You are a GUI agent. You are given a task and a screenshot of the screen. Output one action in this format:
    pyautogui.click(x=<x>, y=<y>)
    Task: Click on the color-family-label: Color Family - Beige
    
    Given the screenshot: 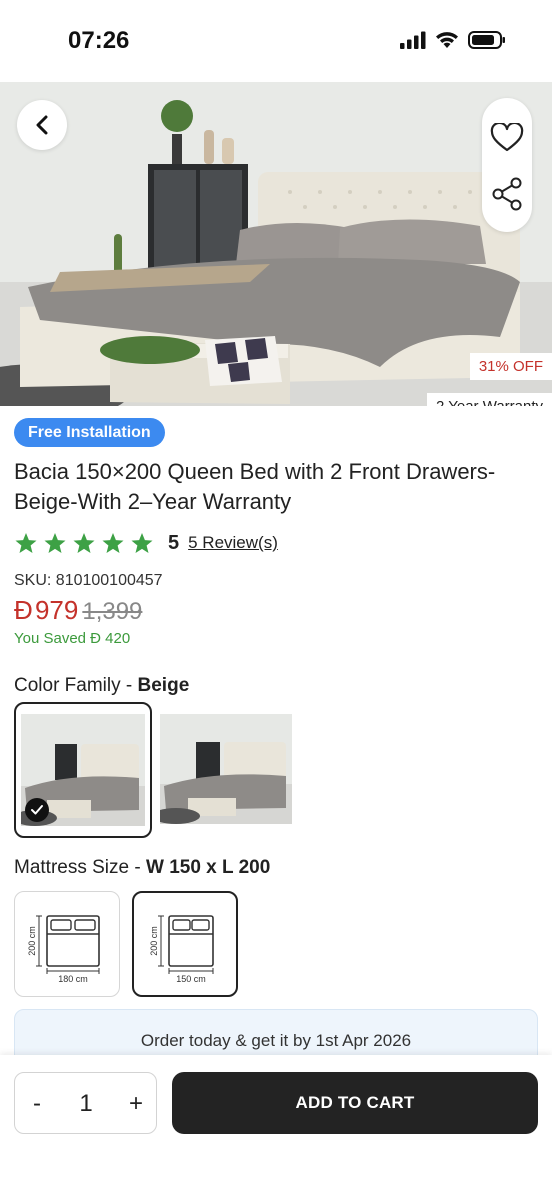 What is the action you would take?
    pyautogui.click(x=101, y=686)
    